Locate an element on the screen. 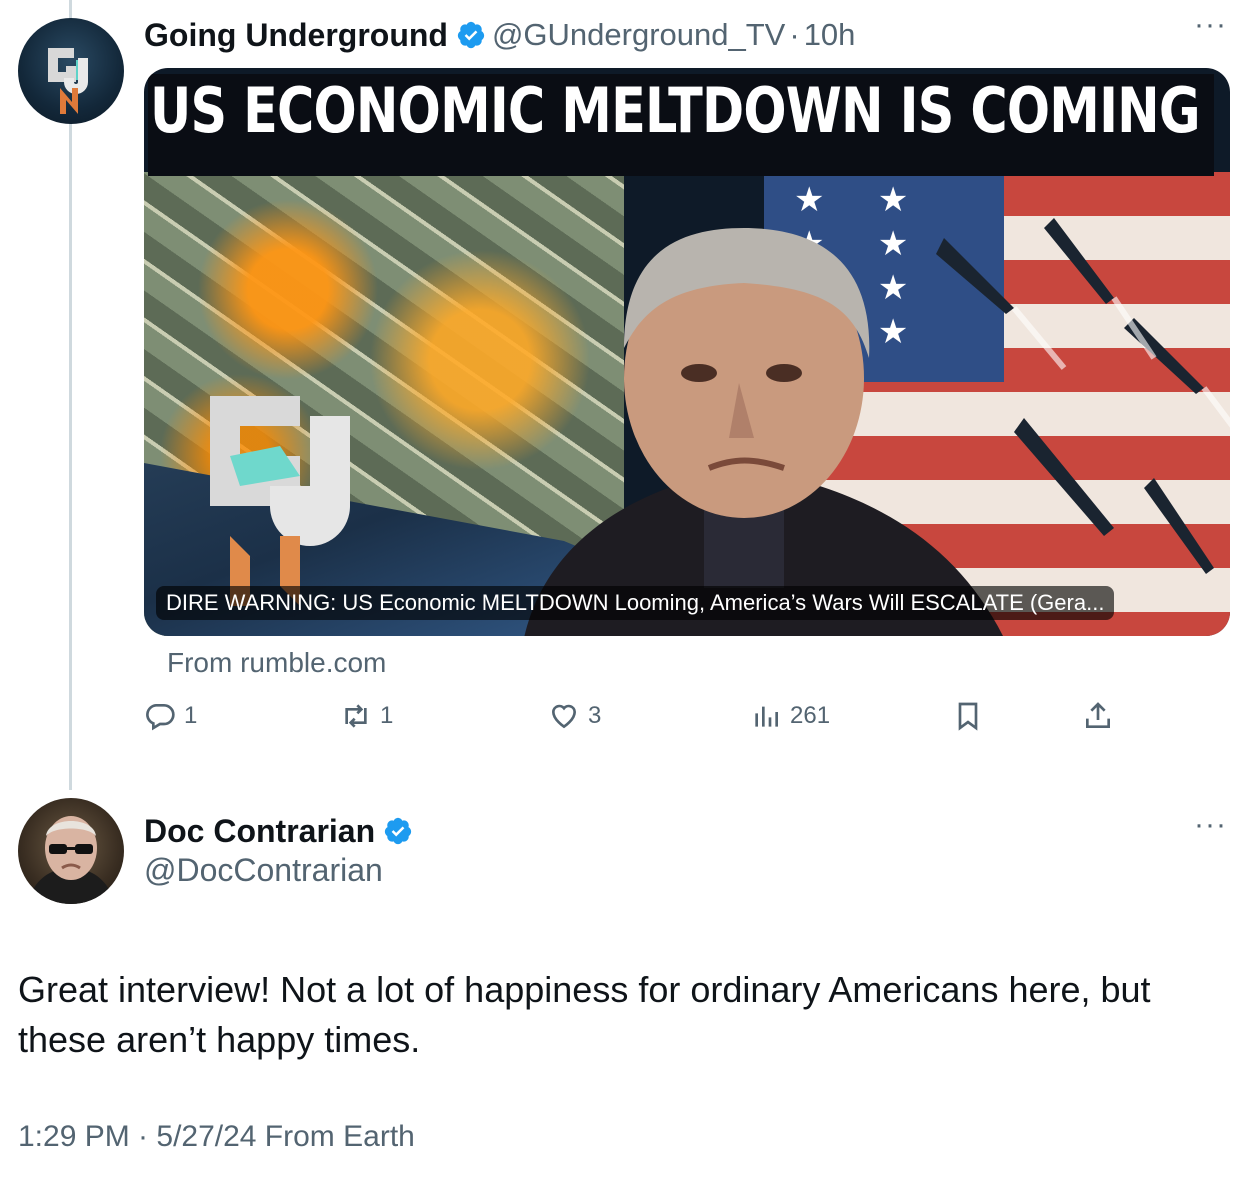 This screenshot has width=1249, height=1186. tweet2-timestamp-meta: 1:29 PM · 5/27/24 From Earth is located at coordinates (216, 1137).